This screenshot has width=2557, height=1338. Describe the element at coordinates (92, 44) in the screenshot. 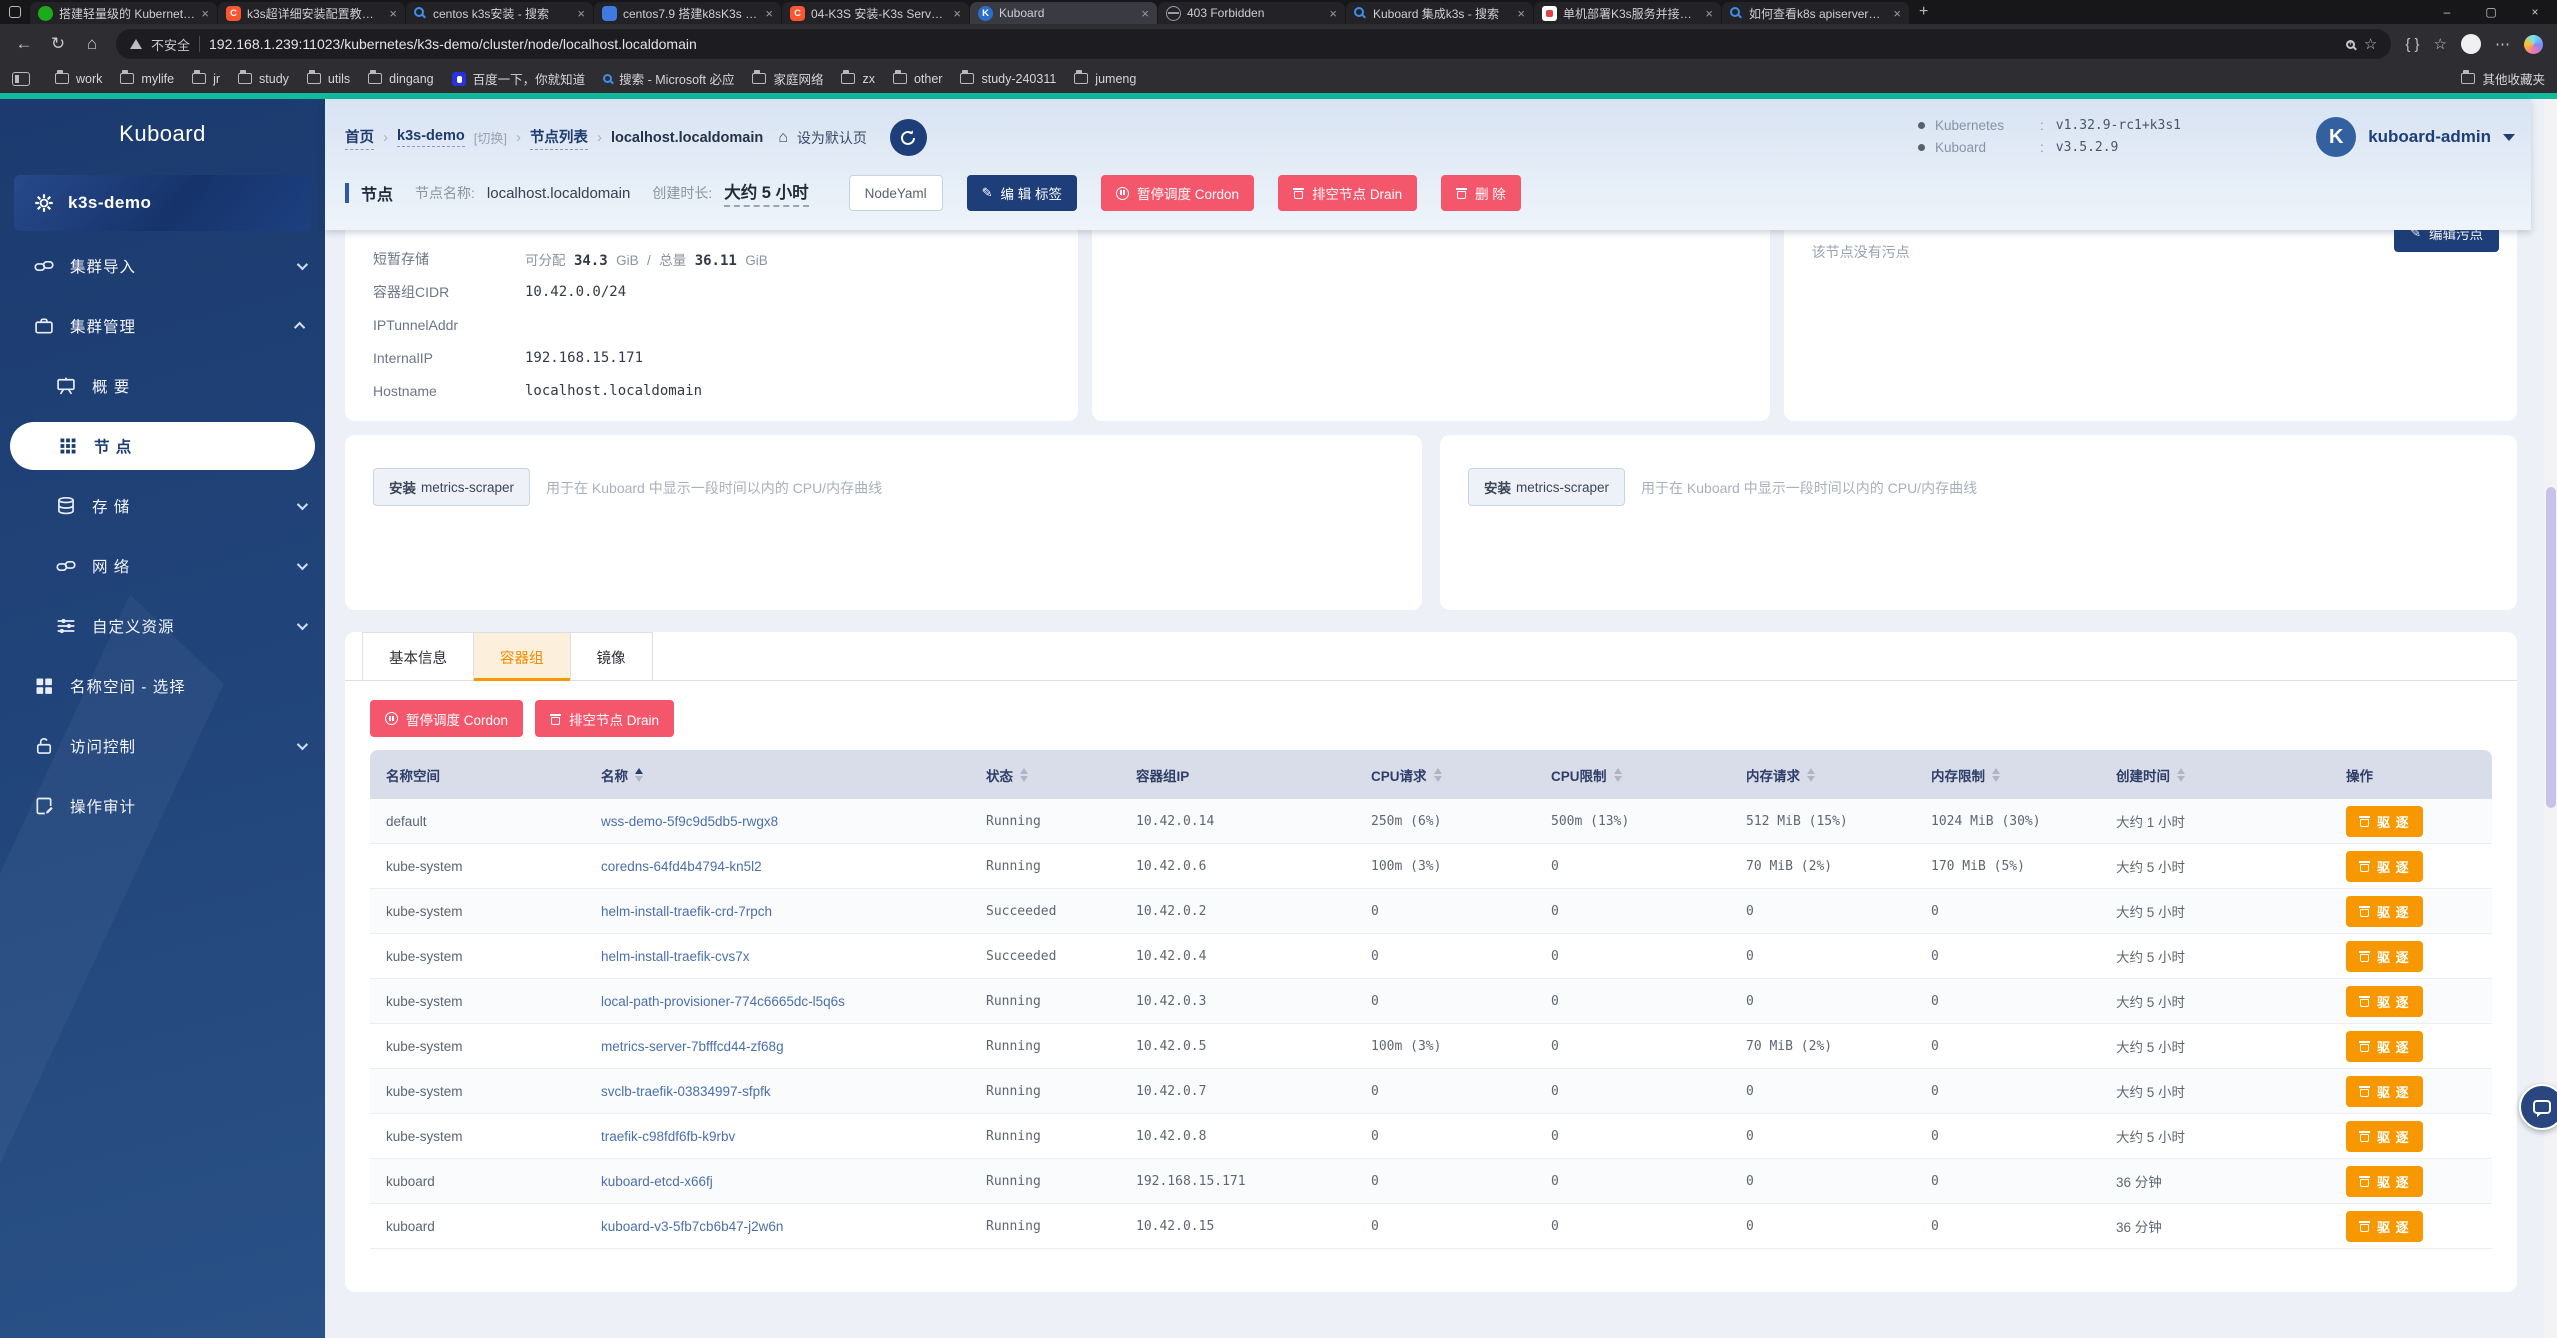

I see `home-icon: ⌂` at that location.